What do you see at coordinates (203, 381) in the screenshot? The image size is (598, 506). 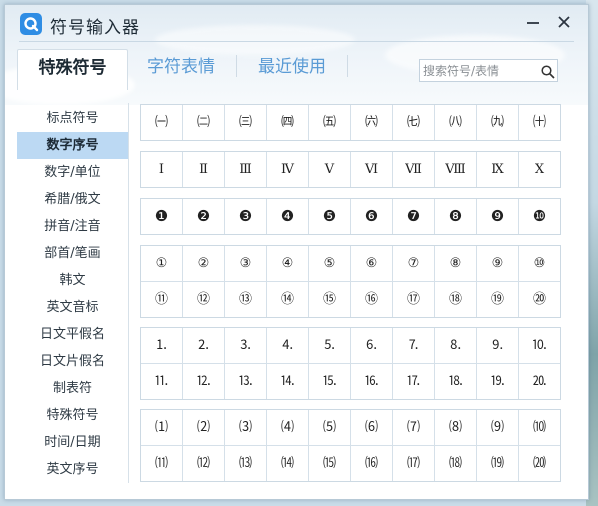 I see `symbol-cell: ⒓` at bounding box center [203, 381].